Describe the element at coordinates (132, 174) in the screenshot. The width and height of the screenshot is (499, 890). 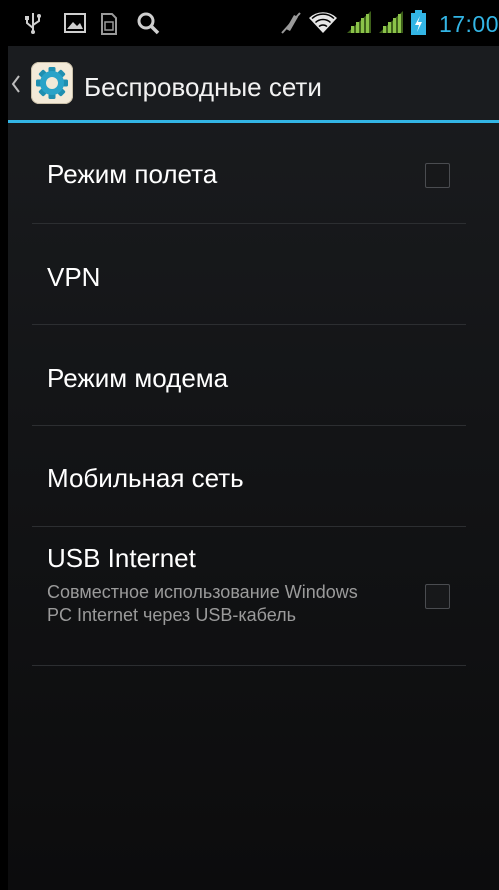
I see `item-title: Режим полета` at that location.